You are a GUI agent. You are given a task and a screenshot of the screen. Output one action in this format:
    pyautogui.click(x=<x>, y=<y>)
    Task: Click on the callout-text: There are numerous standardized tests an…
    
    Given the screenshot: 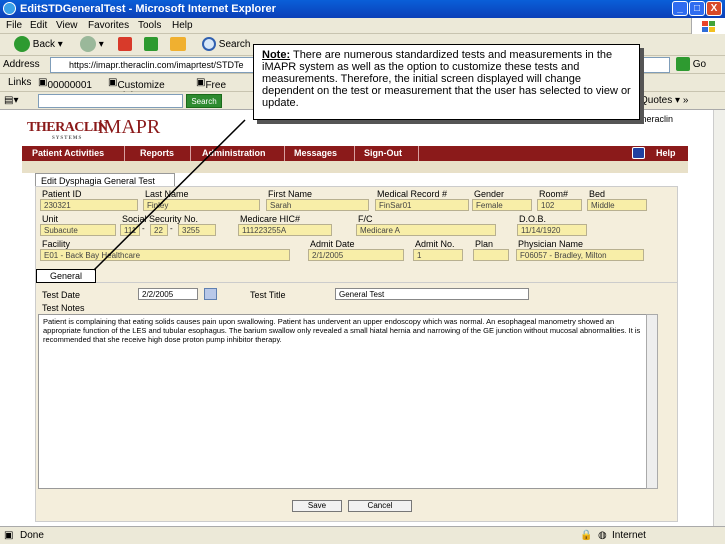 What is the action you would take?
    pyautogui.click(x=446, y=79)
    